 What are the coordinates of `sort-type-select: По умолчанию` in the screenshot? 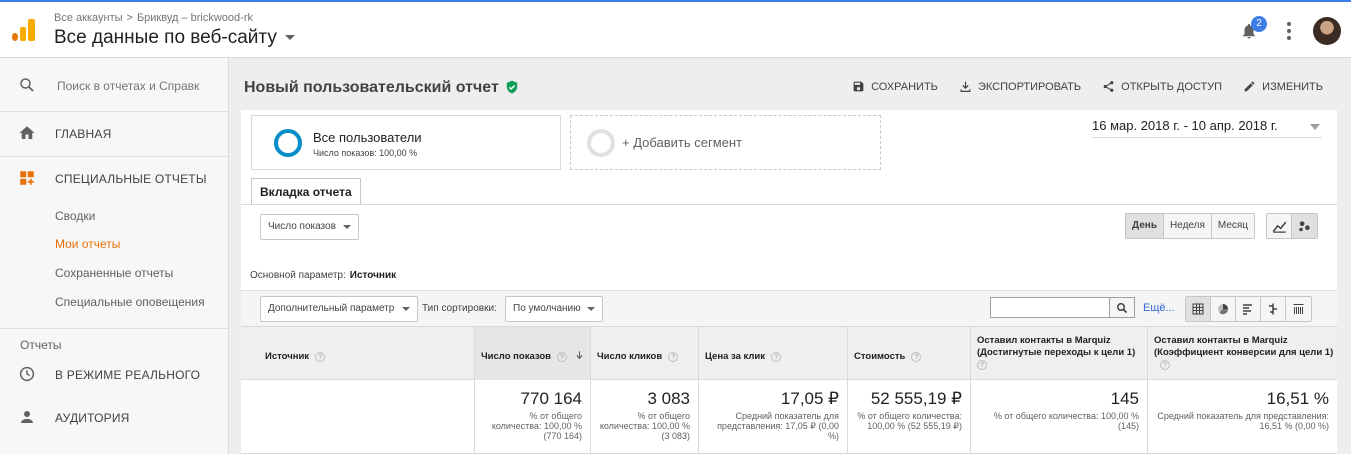 It's located at (554, 309).